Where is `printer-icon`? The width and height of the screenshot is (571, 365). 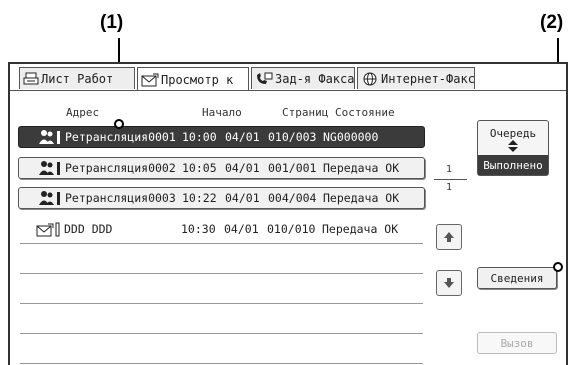 printer-icon is located at coordinates (31, 78).